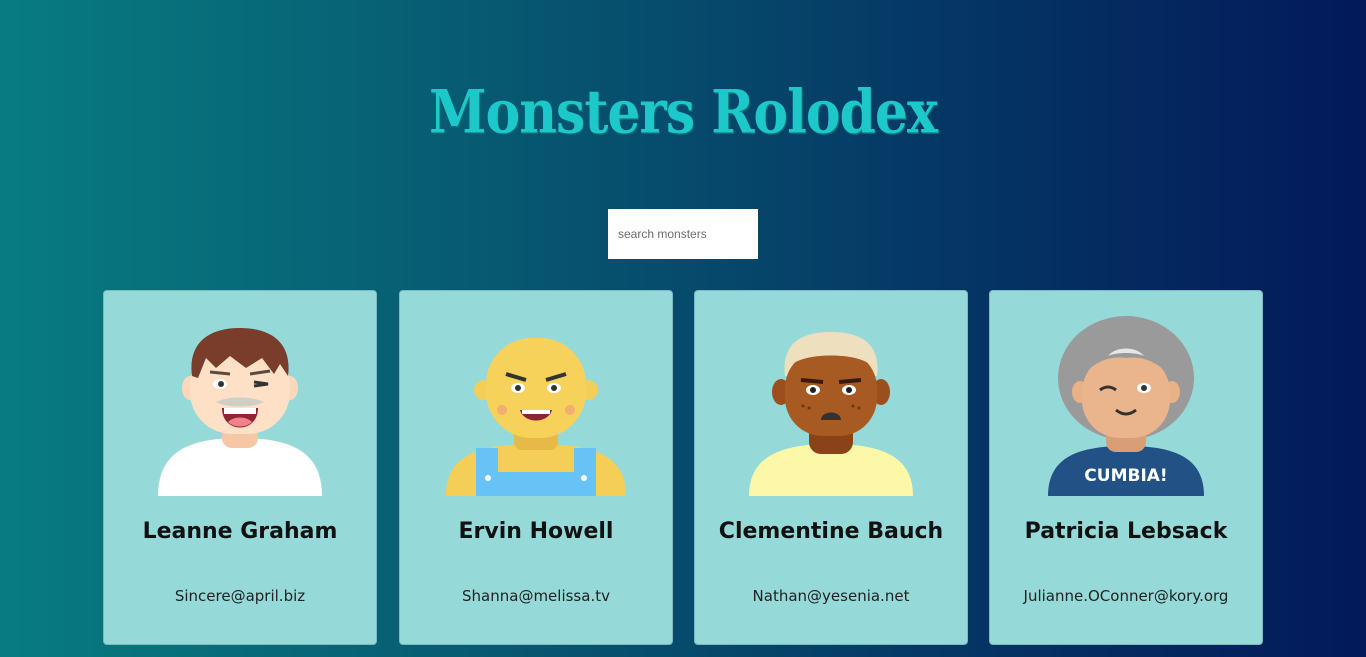 This screenshot has width=1366, height=657. What do you see at coordinates (1126, 531) in the screenshot?
I see `monster-name: Patricia Lebsack` at bounding box center [1126, 531].